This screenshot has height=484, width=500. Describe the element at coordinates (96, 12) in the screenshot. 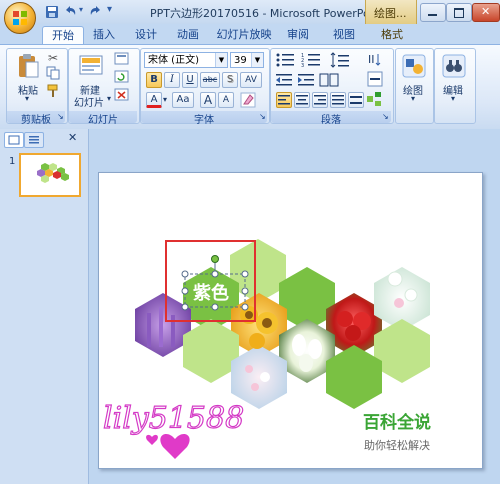

I see `redo-icon` at that location.